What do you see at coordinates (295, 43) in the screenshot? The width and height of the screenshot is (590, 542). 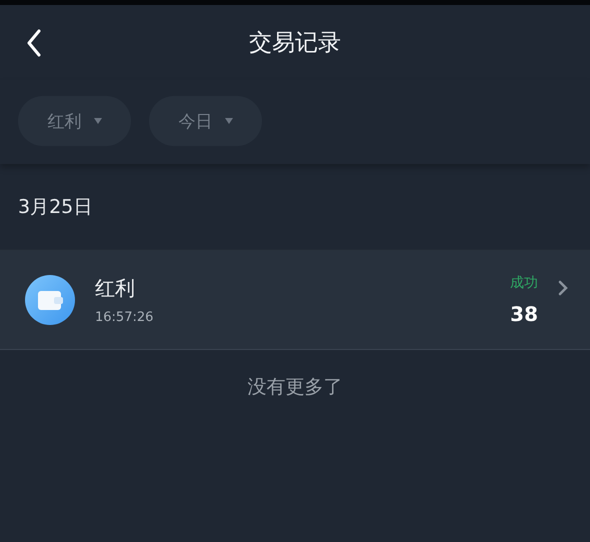 I see `page-title: 交易记录` at bounding box center [295, 43].